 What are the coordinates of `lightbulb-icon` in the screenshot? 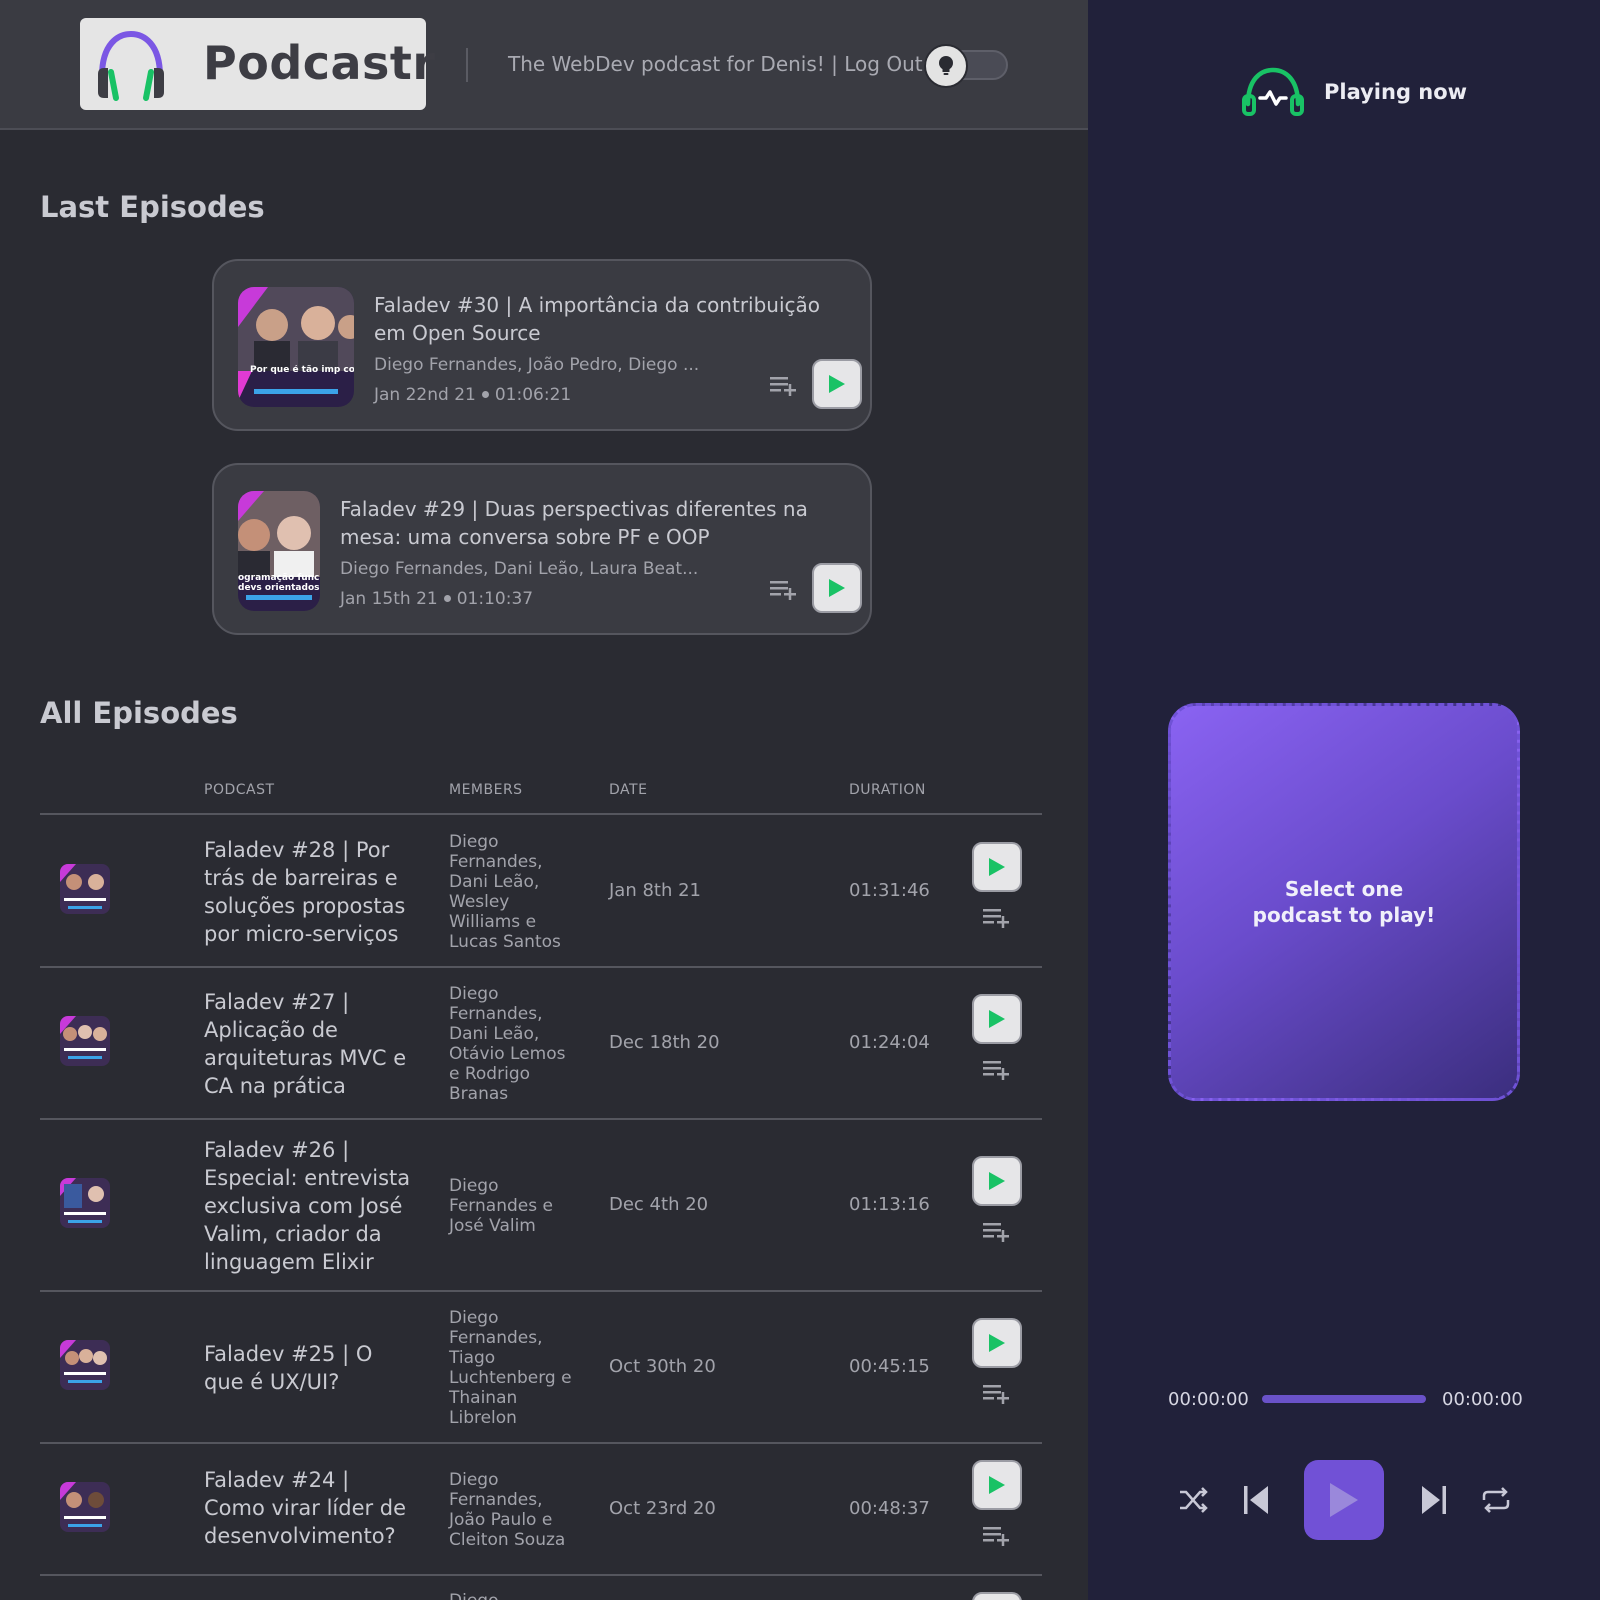 It's located at (946, 65).